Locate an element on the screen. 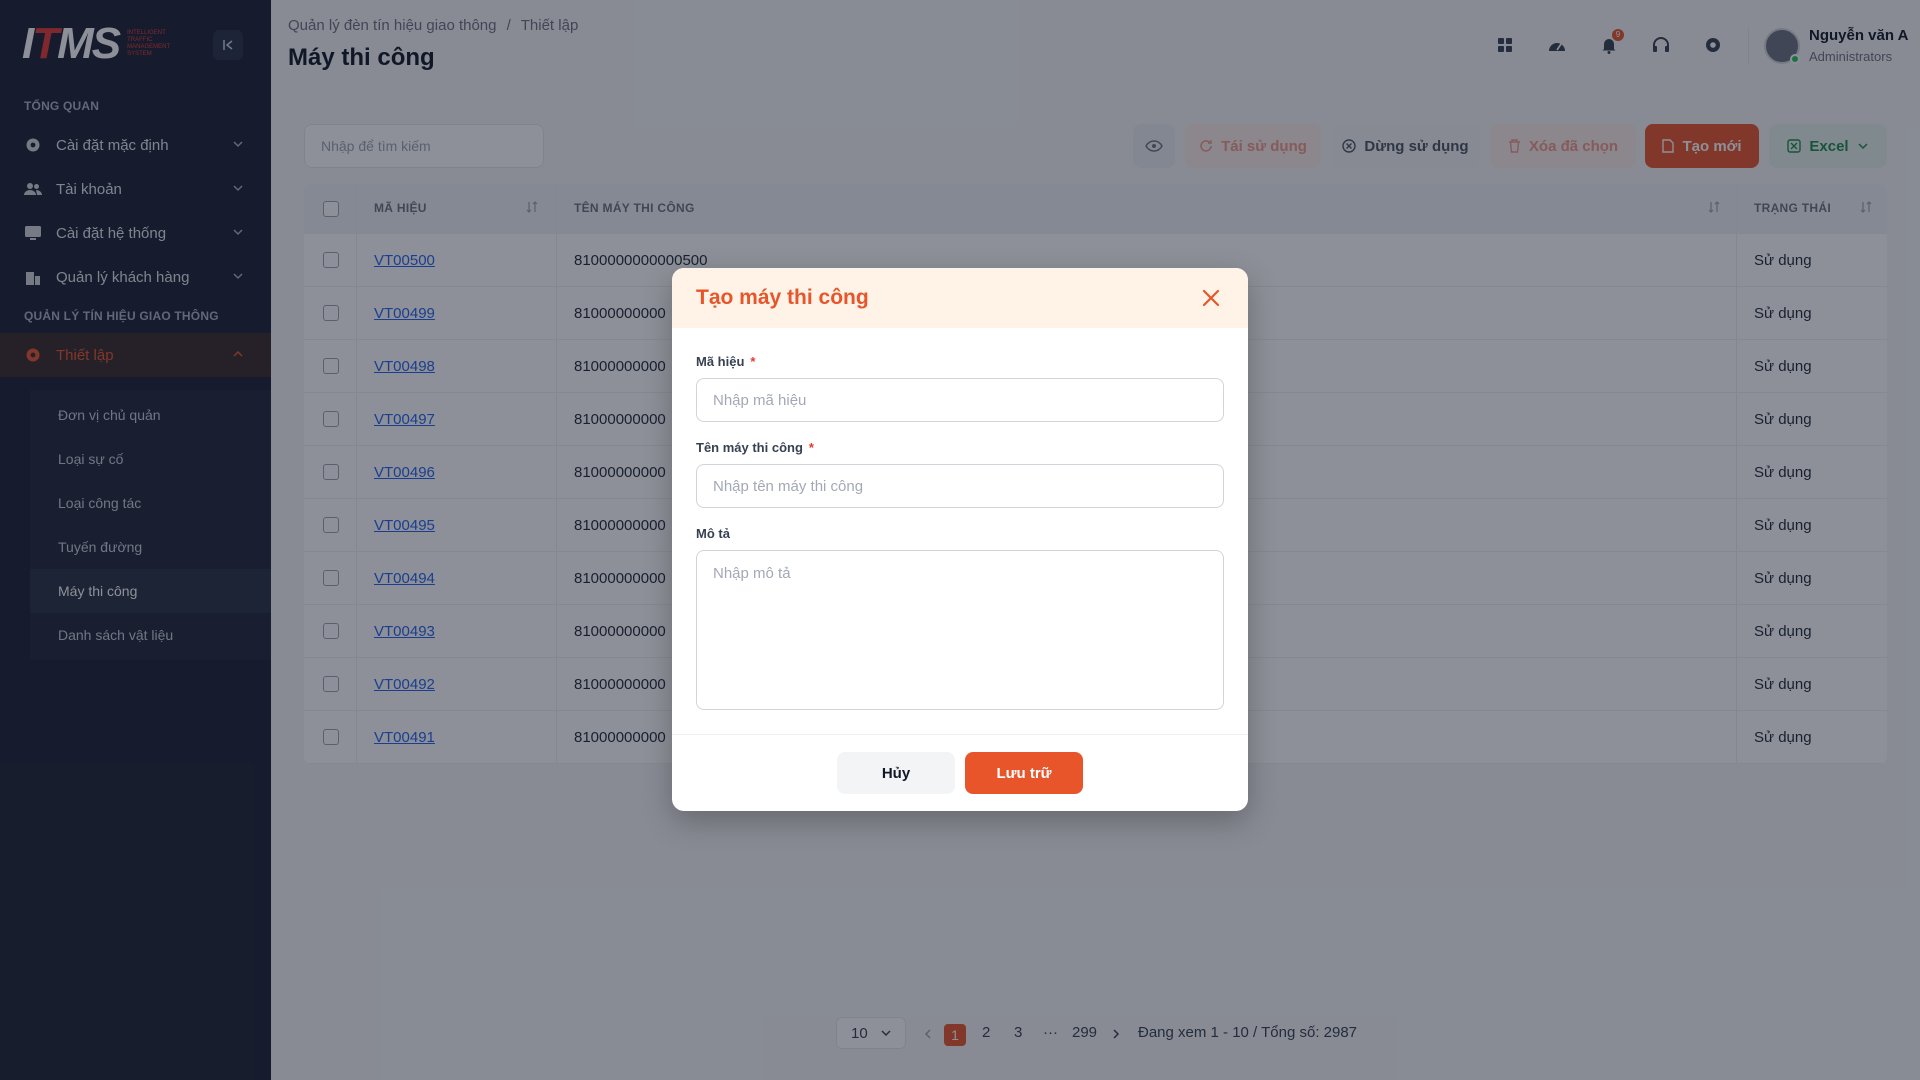 The image size is (1920, 1080). save-button: Lưu trữ is located at coordinates (1024, 773).